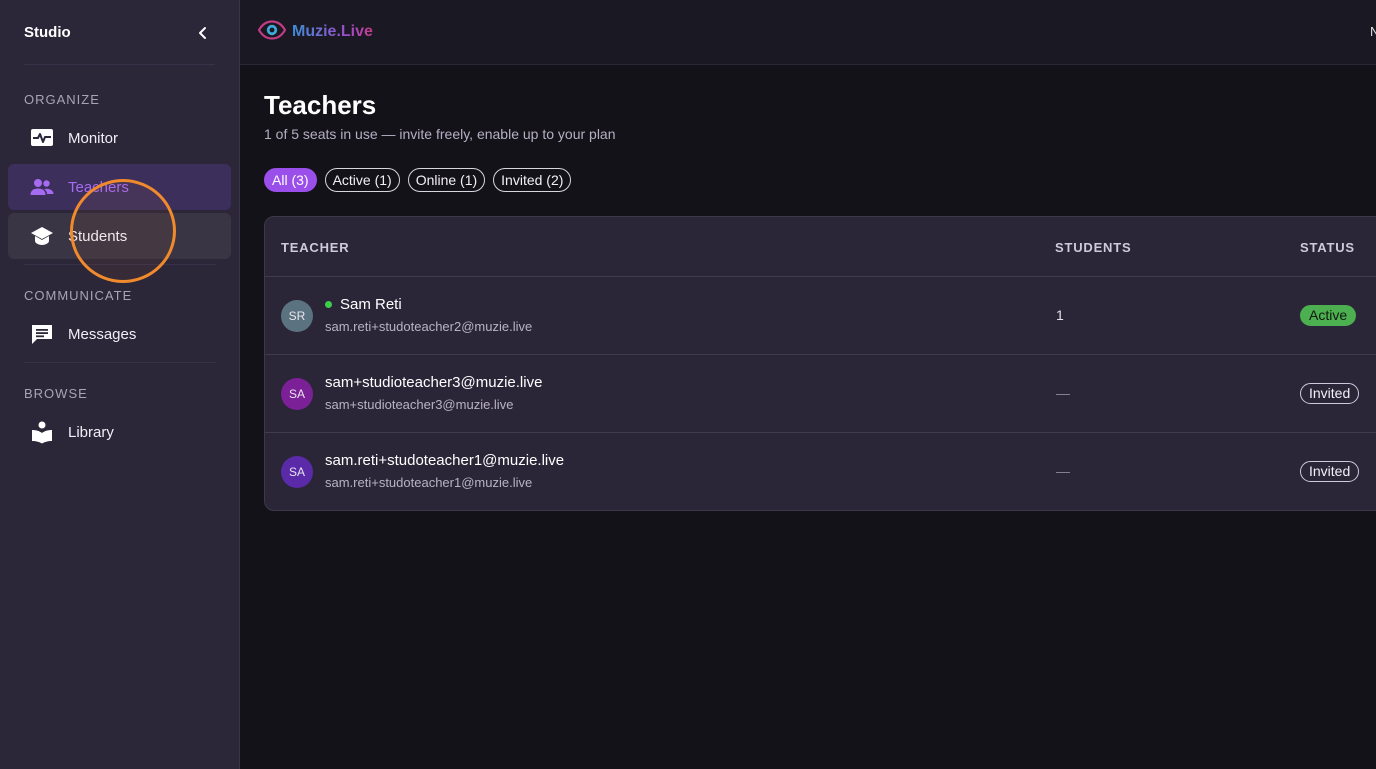  What do you see at coordinates (328, 304) in the screenshot?
I see `online-indicator` at bounding box center [328, 304].